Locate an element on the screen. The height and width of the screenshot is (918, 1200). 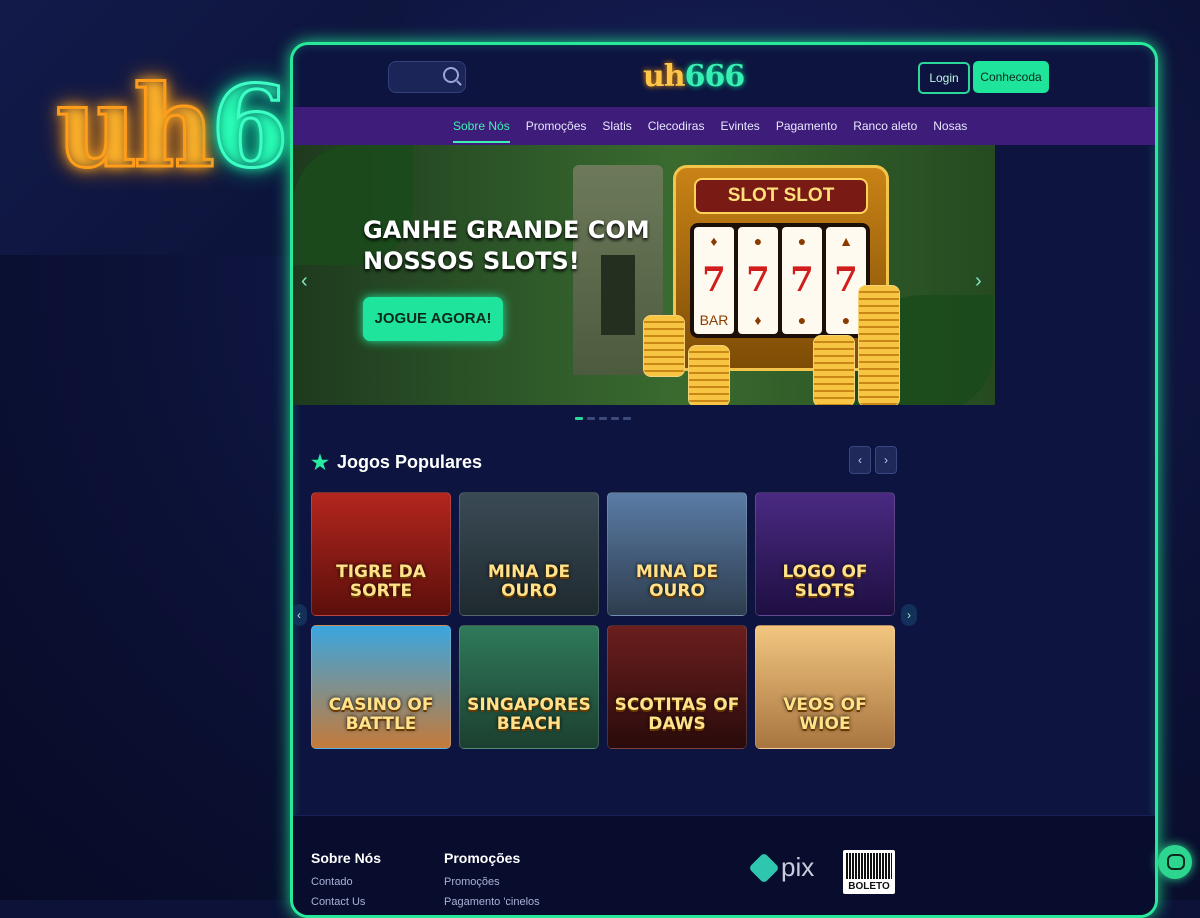
boleto-logo: BOLETO is located at coordinates (869, 872).